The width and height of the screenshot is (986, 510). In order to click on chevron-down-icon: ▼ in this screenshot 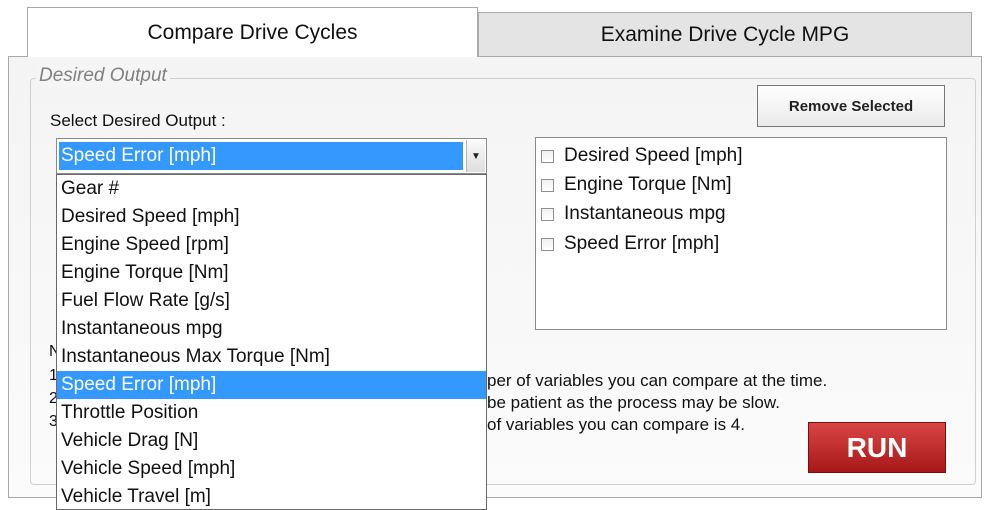, I will do `click(475, 156)`.